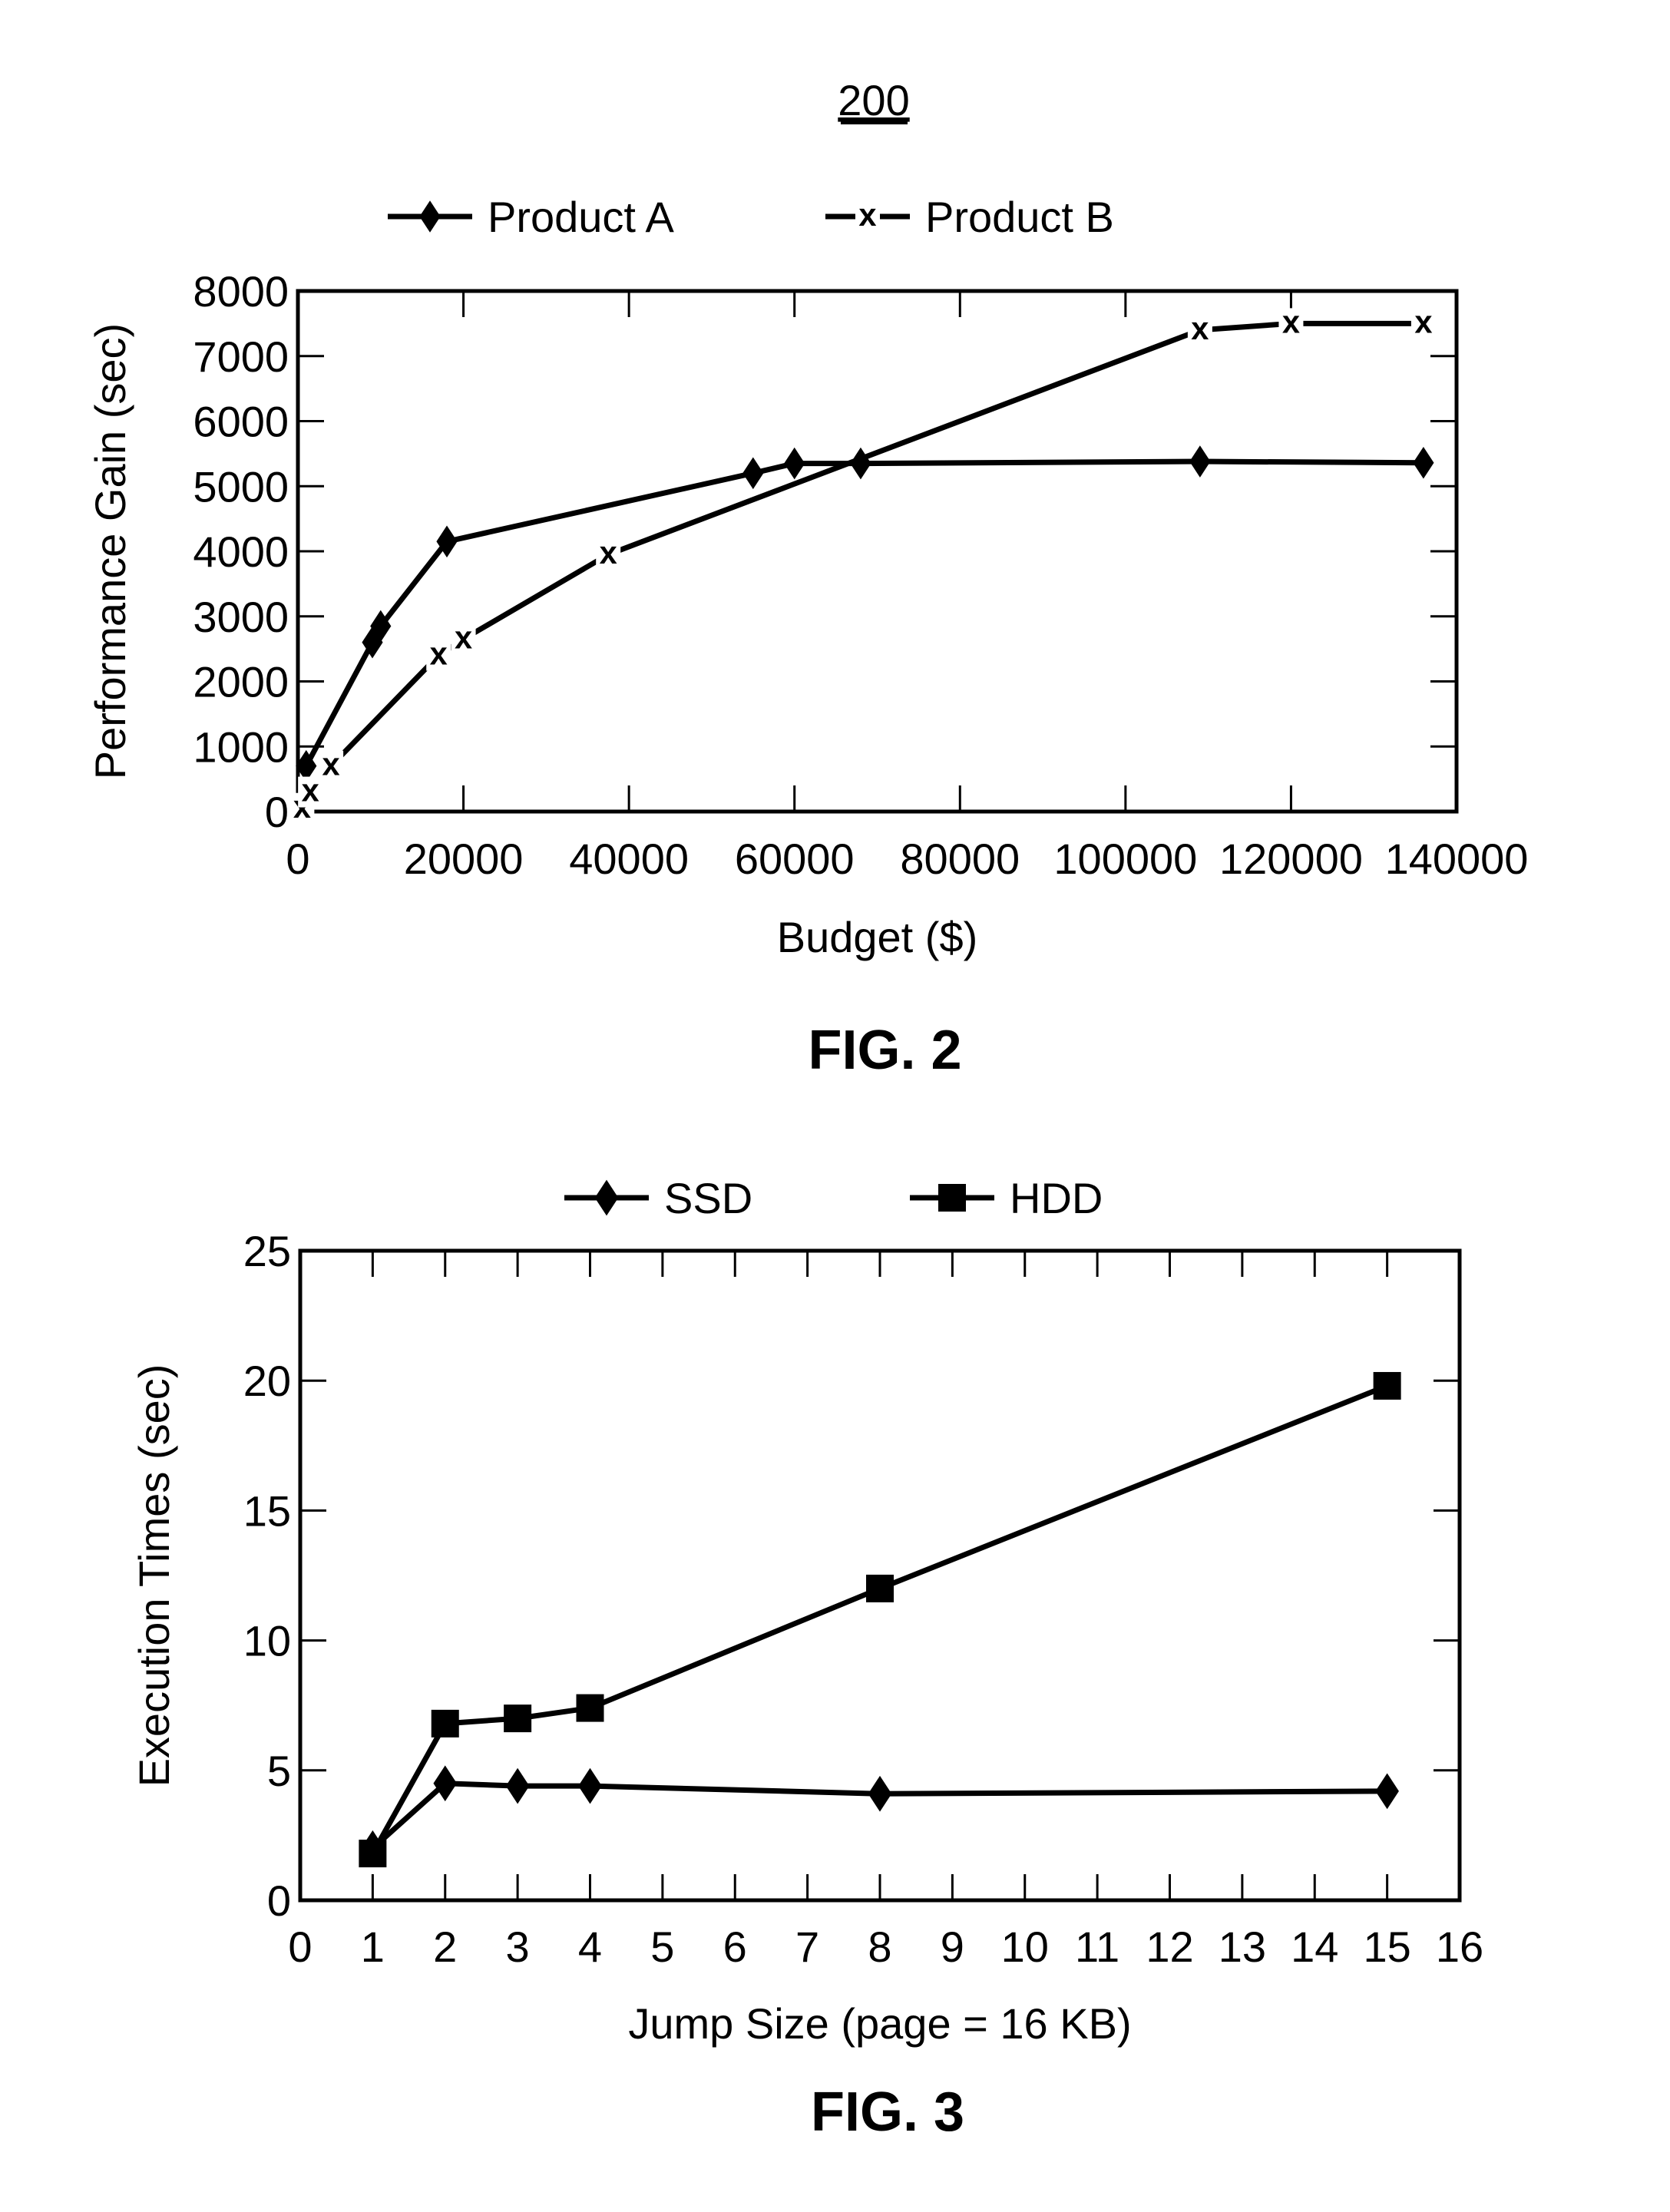 The height and width of the screenshot is (2212, 1670). I want to click on series-product-a, so click(865, 613).